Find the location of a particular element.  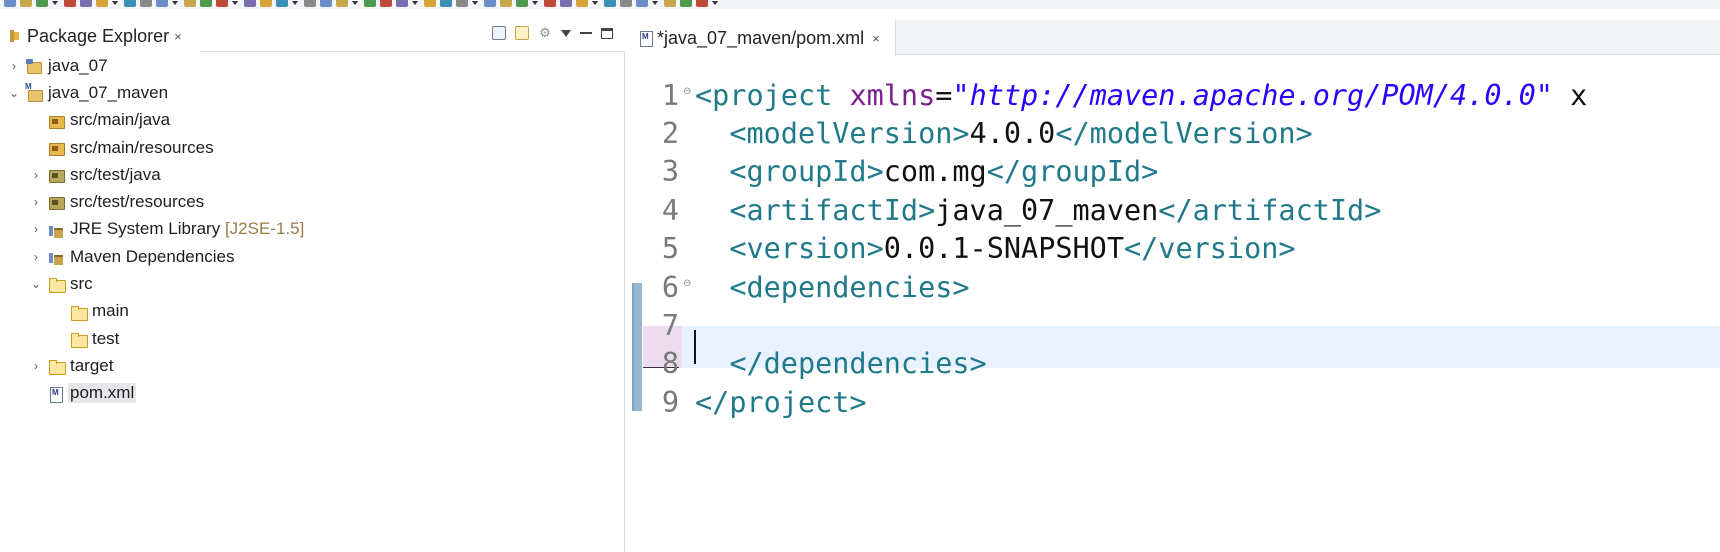

tab-pom-xml: *java_07_maven/pom.xml × is located at coordinates (763, 38).